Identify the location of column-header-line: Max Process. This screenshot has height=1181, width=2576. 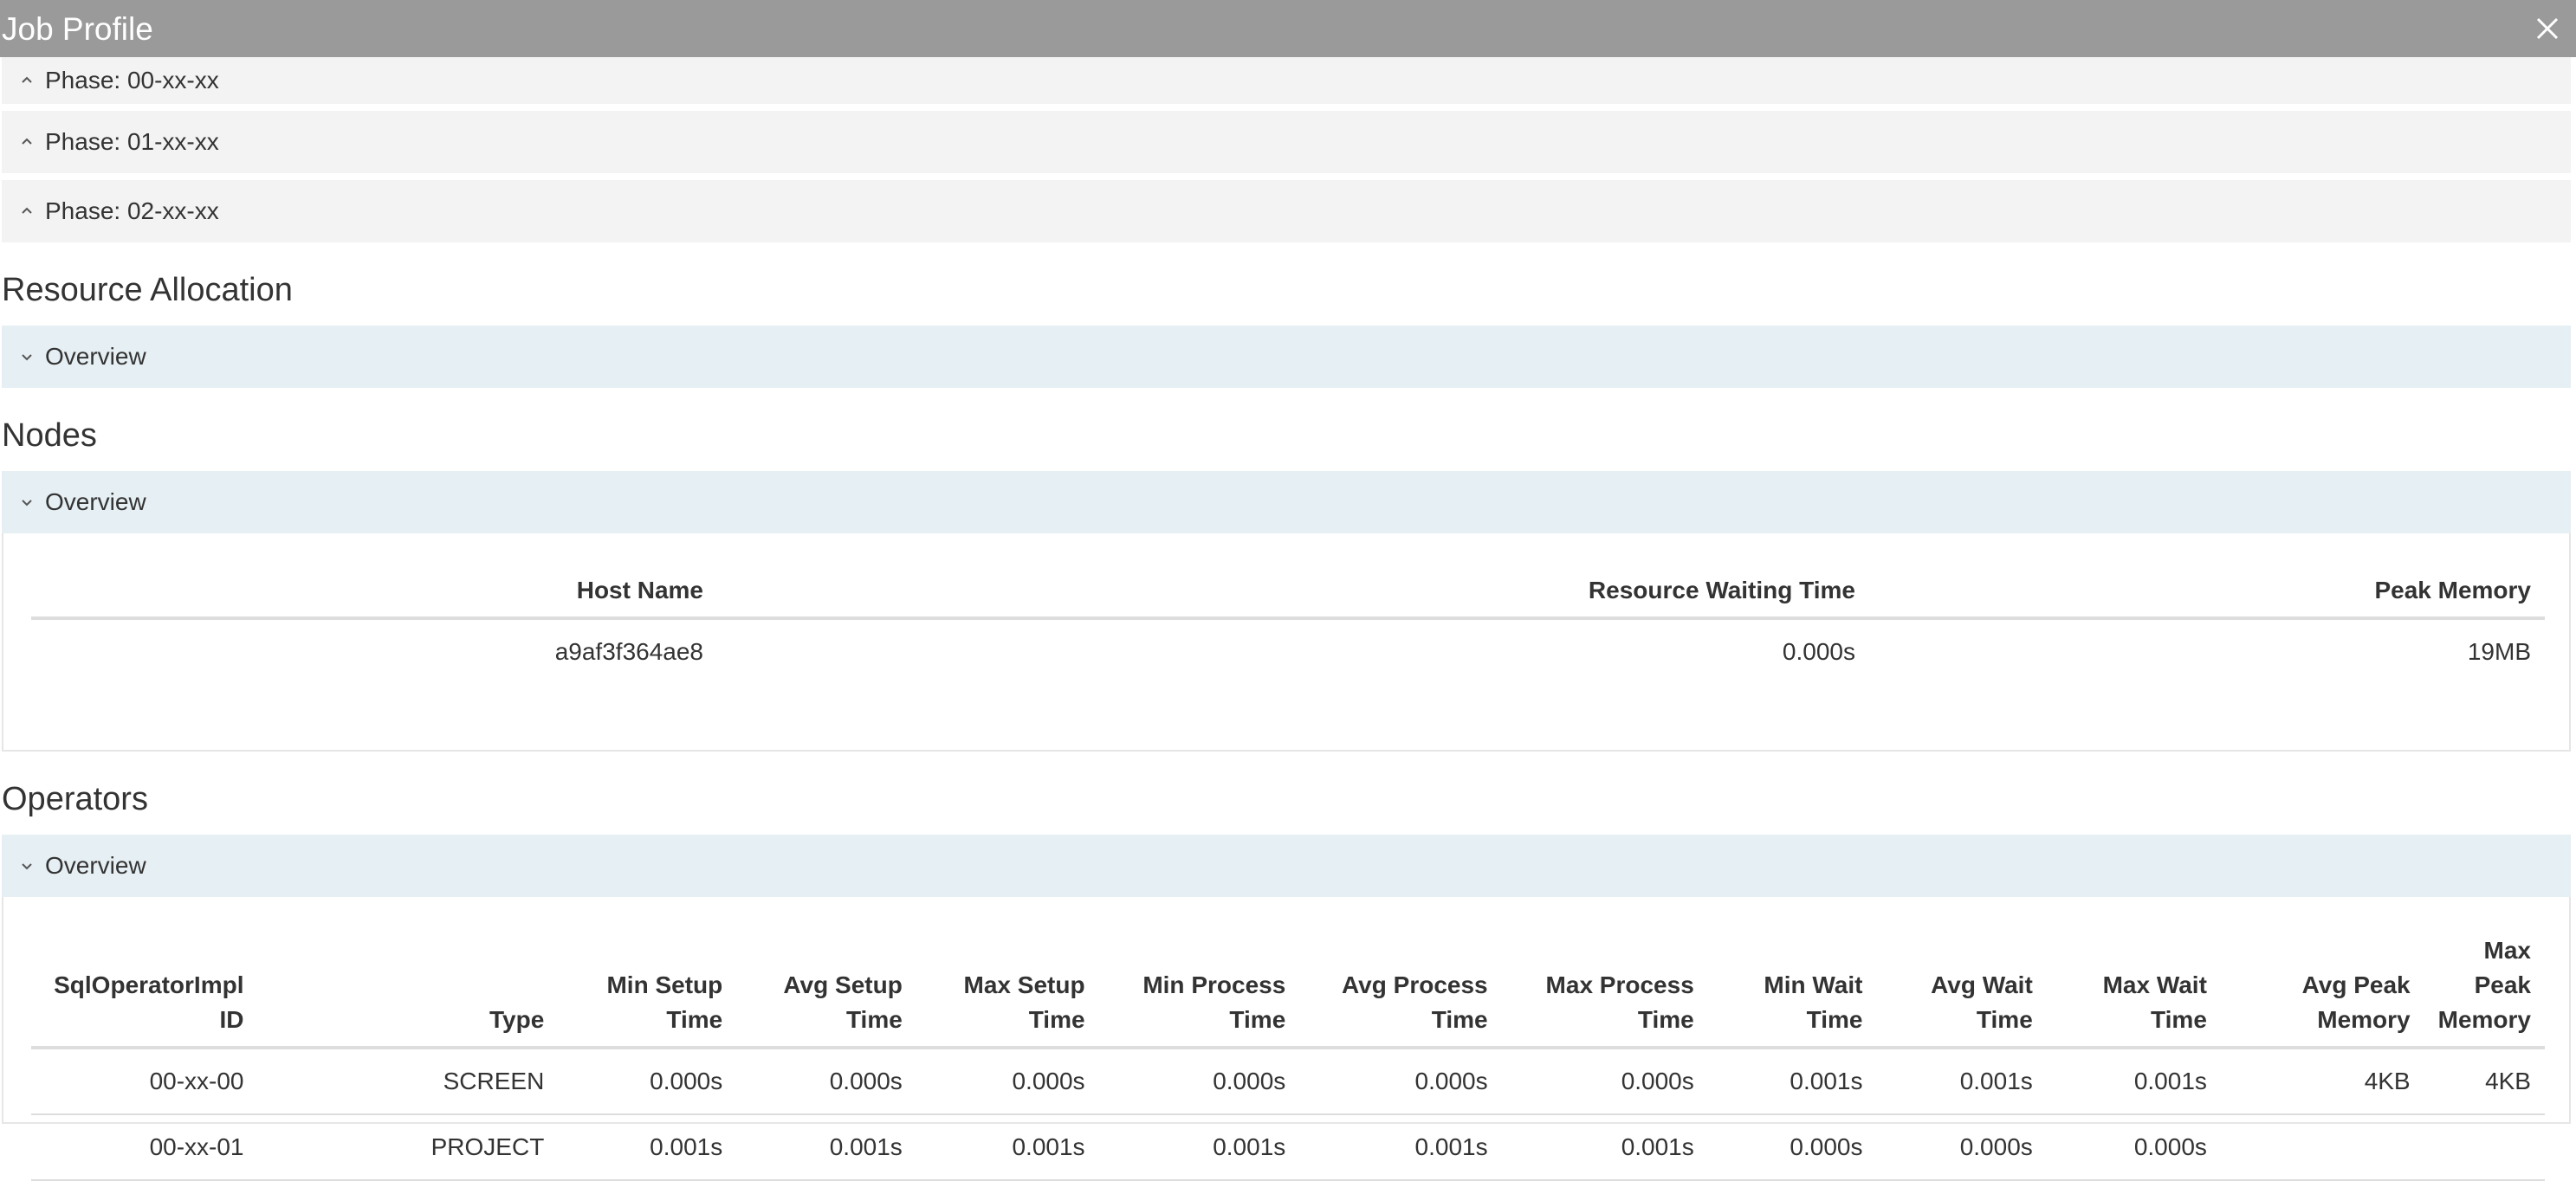
(1619, 984).